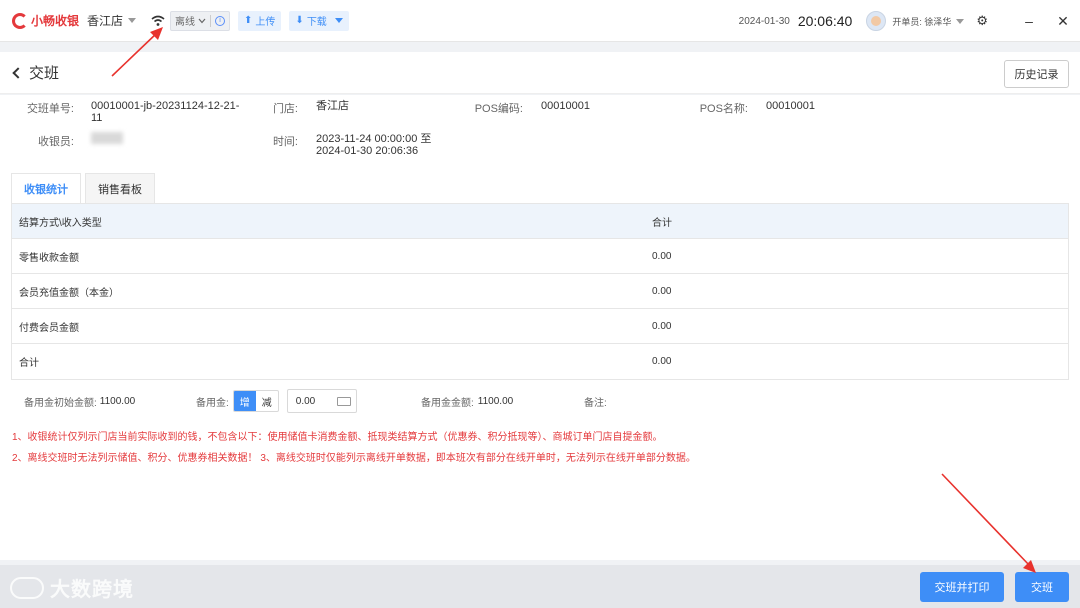 The height and width of the screenshot is (608, 1080). What do you see at coordinates (790, 106) in the screenshot?
I see `pos-name-value: 00010001` at bounding box center [790, 106].